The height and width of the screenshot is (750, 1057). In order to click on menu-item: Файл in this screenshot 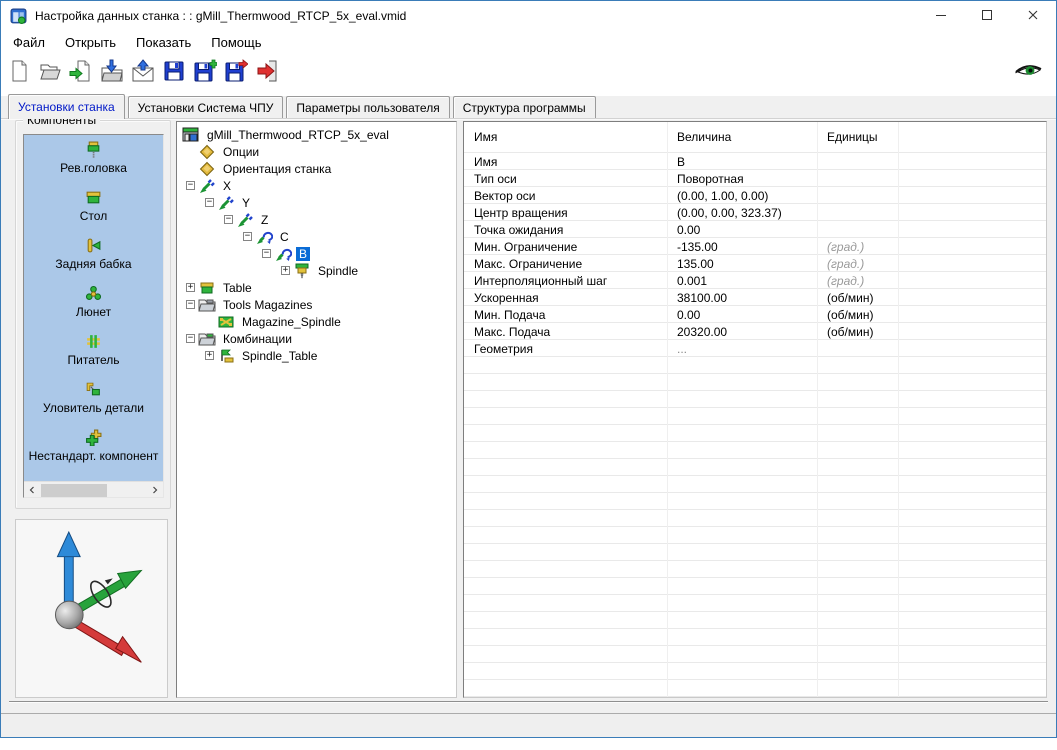, I will do `click(29, 42)`.